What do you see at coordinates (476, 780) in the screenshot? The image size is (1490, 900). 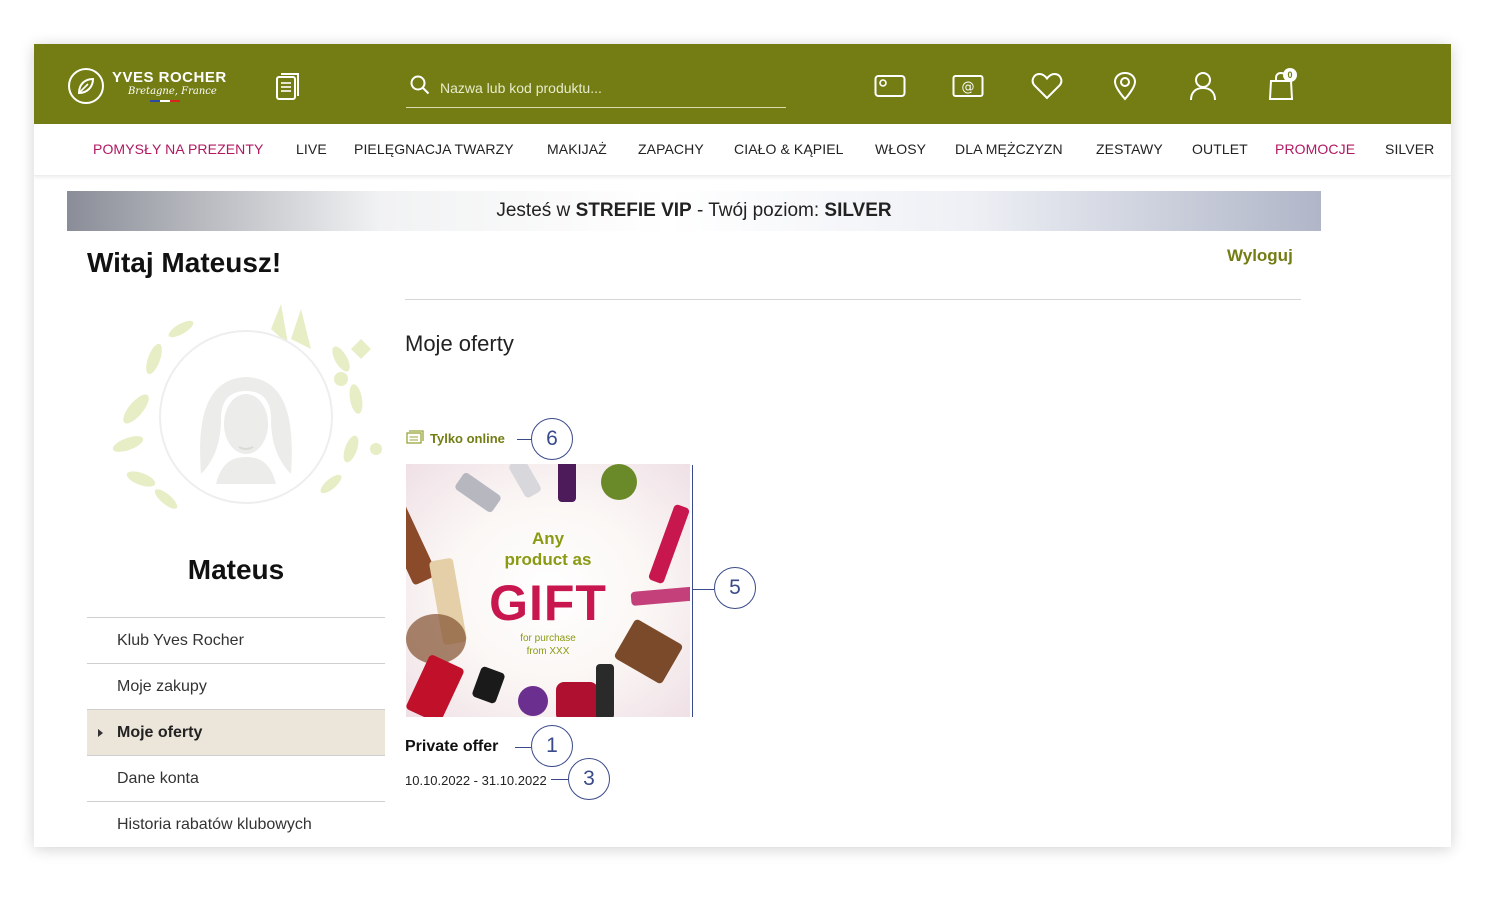 I see `offer-dates: 10.10.2022 - 31.10.2022` at bounding box center [476, 780].